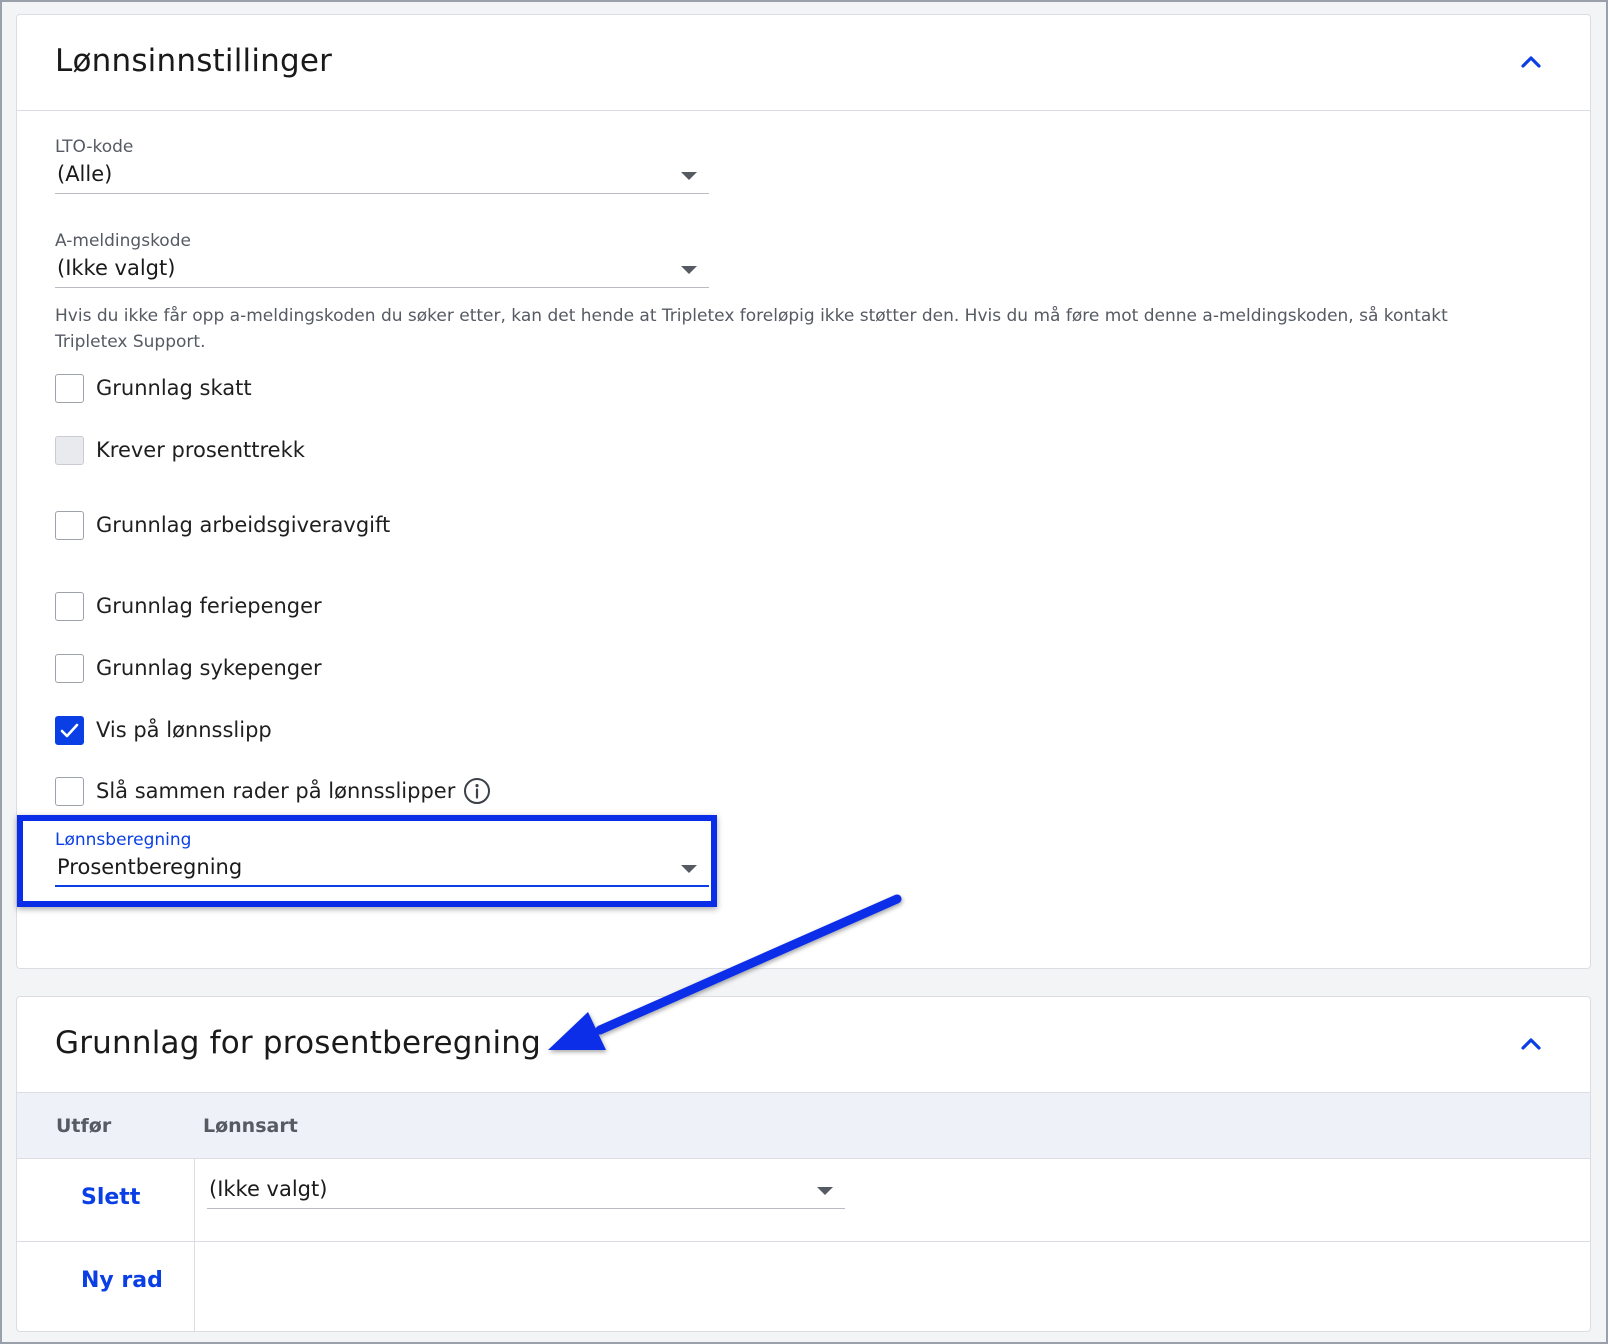 This screenshot has width=1608, height=1344. I want to click on employer-tax-basis-checkbox, so click(69, 525).